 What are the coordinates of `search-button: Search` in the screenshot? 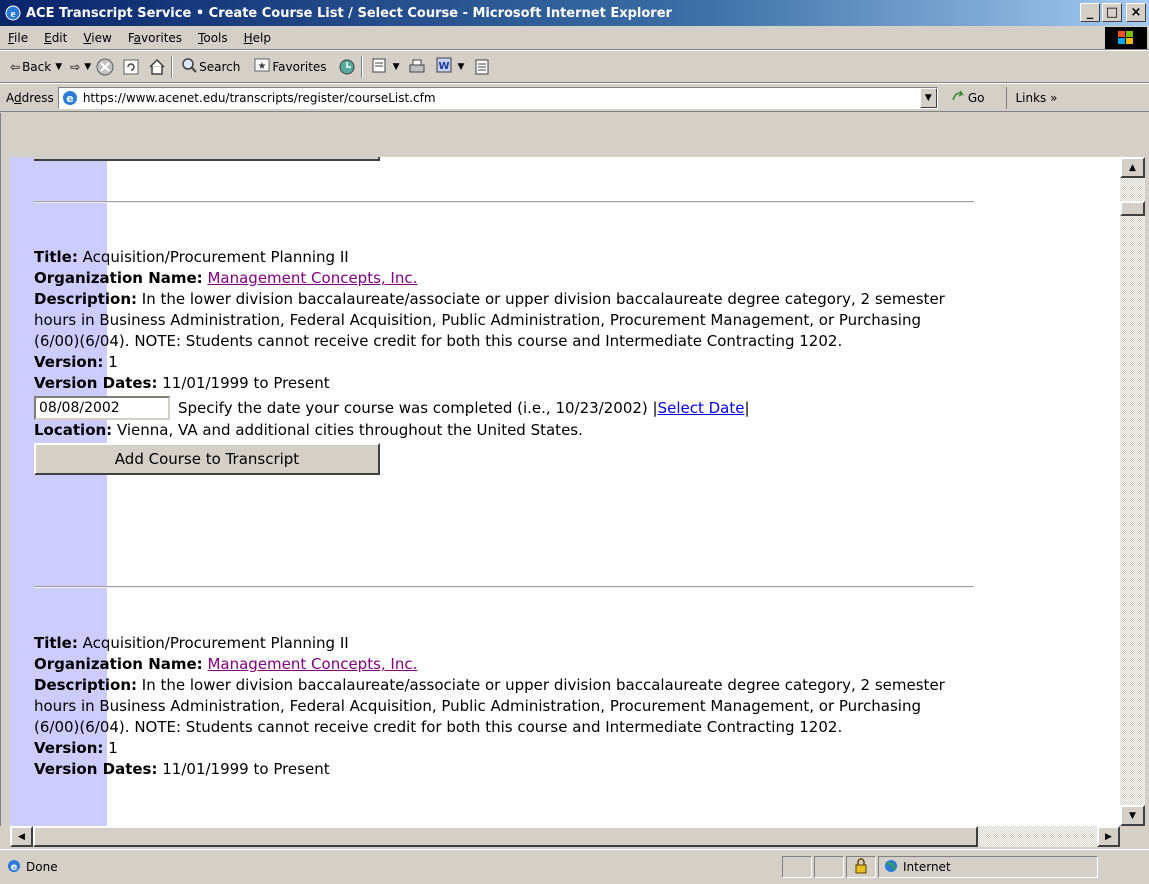 It's located at (210, 66).